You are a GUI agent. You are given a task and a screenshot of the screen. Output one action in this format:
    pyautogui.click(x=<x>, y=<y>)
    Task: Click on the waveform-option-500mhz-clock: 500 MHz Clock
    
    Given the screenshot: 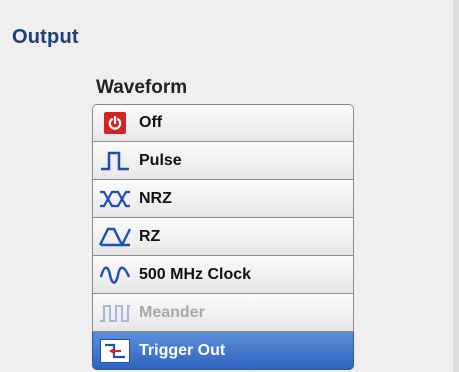 What is the action you would take?
    pyautogui.click(x=223, y=275)
    